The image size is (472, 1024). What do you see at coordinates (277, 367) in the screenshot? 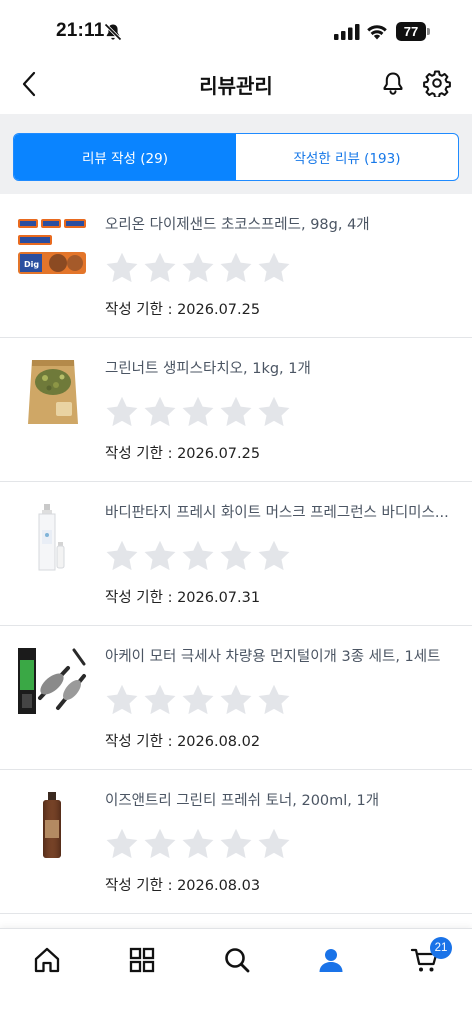
I see `product-name: 그린너트 생피스타치오, 1kg, 1개` at bounding box center [277, 367].